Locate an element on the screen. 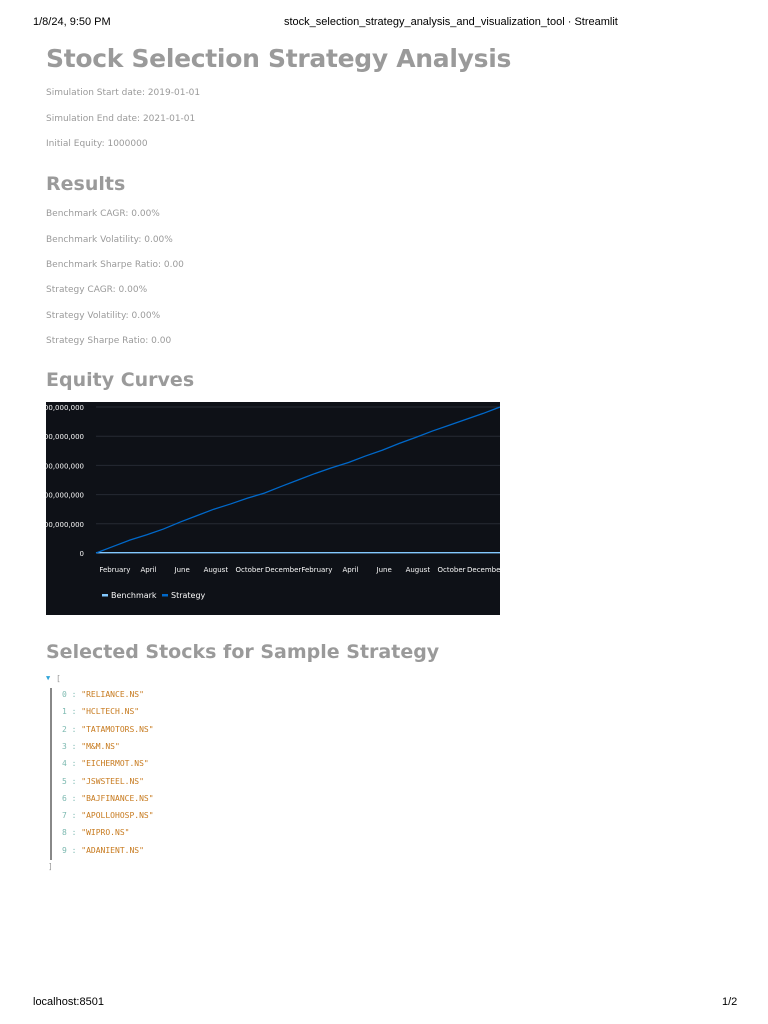  benchmark-sharpe: Benchmark Sharpe Ratio: 0.00 is located at coordinates (115, 265).